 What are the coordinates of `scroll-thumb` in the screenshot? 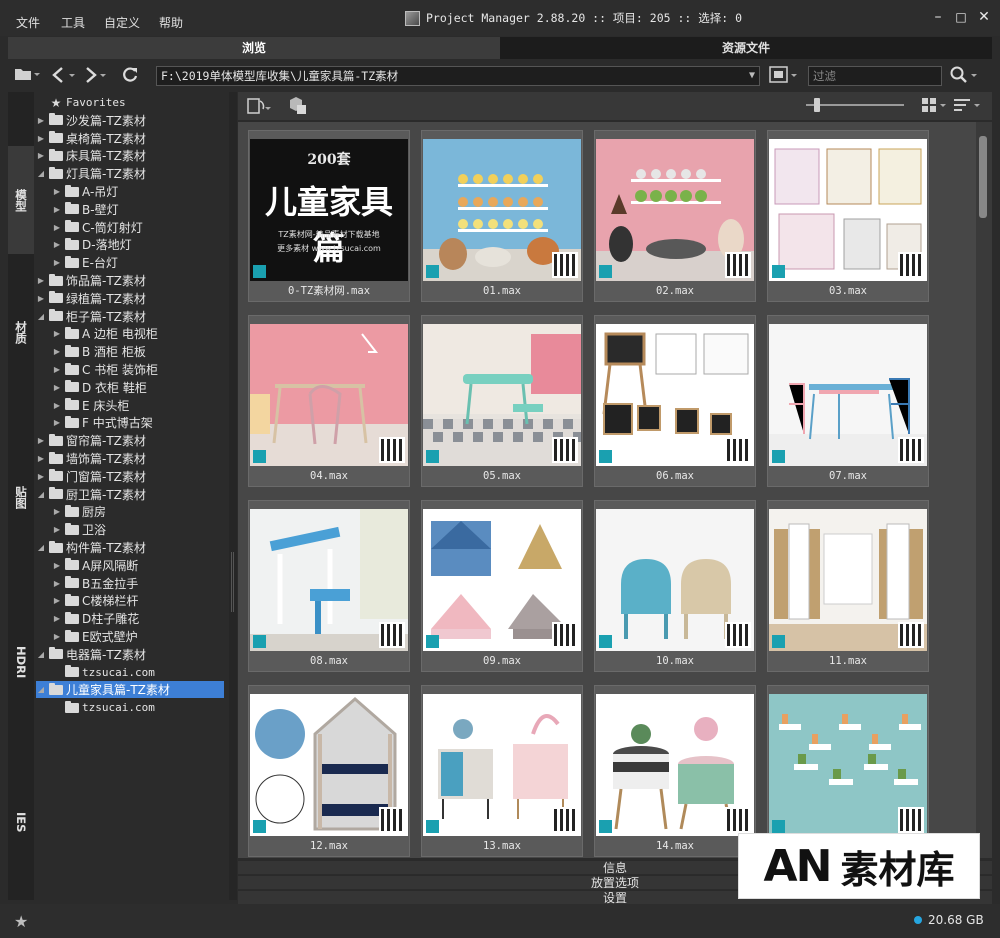 It's located at (983, 177).